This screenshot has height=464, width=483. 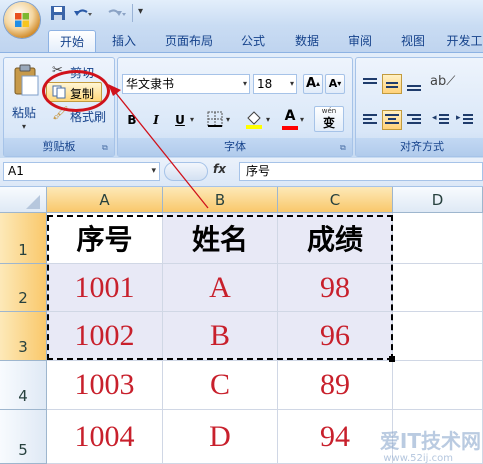 What do you see at coordinates (335, 238) in the screenshot?
I see `cell-c1: 成绩` at bounding box center [335, 238].